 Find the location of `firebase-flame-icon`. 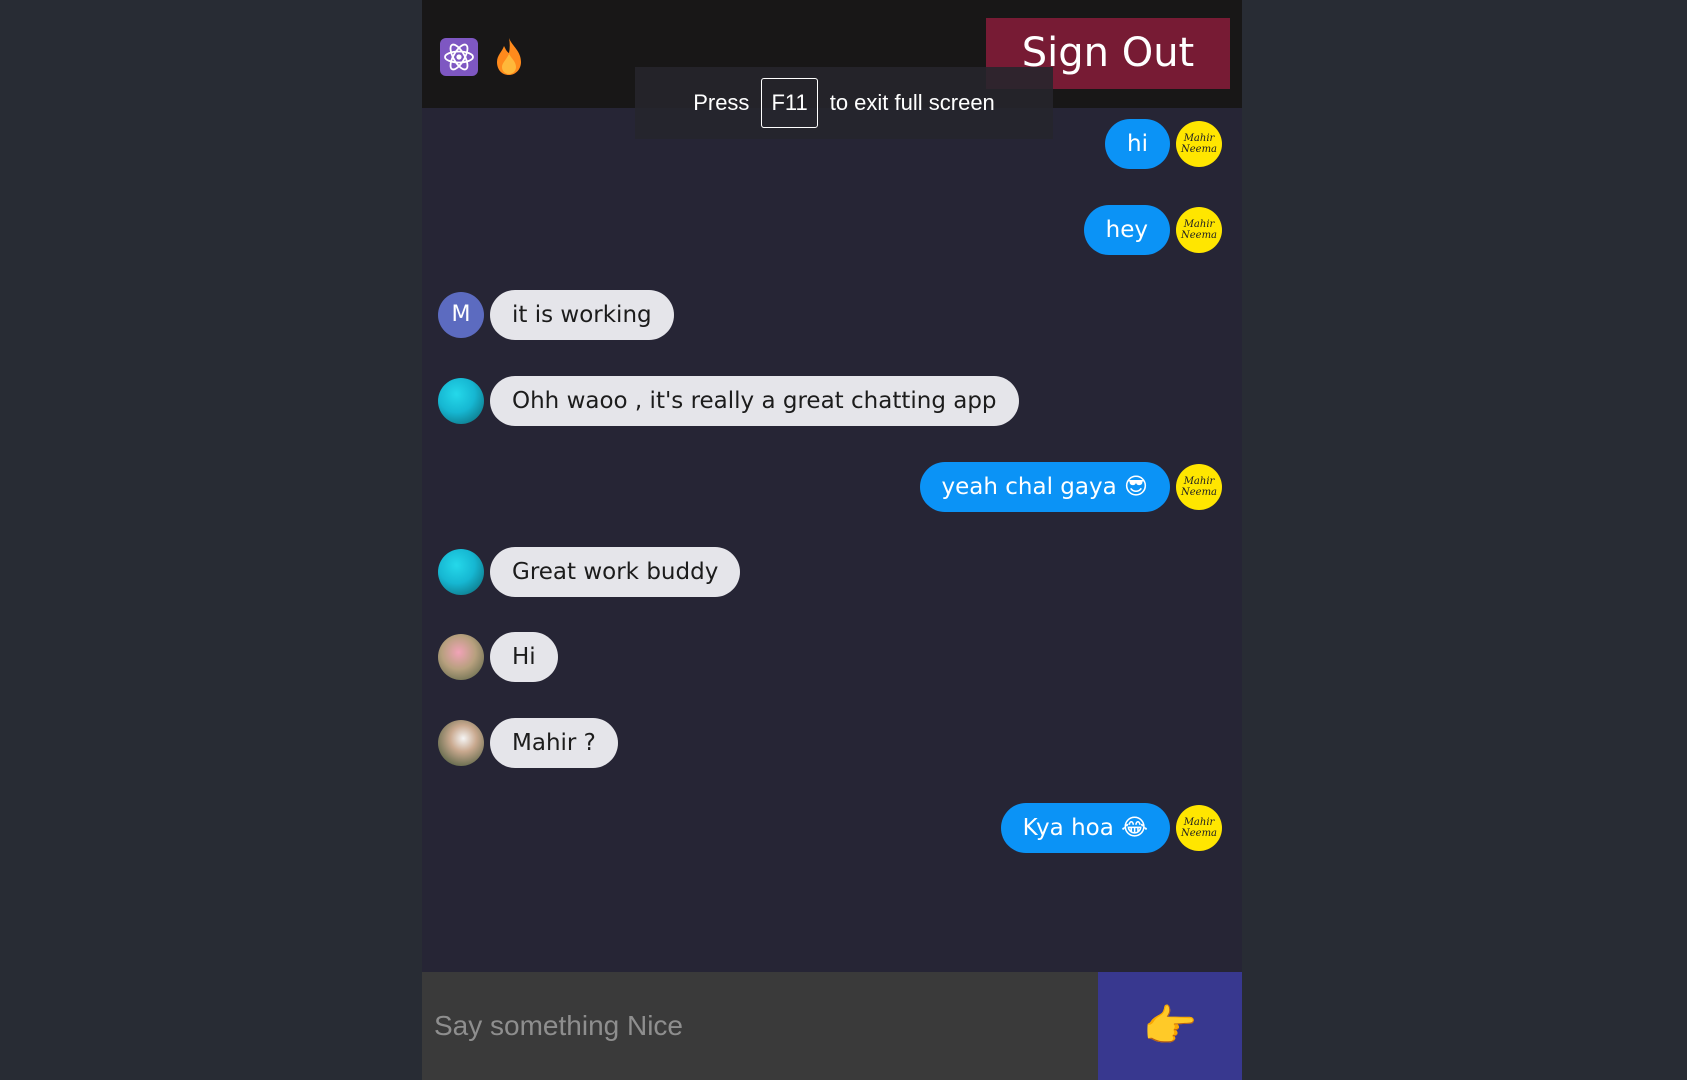

firebase-flame-icon is located at coordinates (509, 56).